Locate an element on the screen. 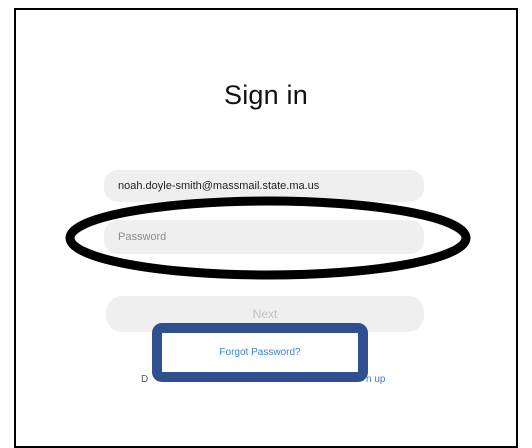  page-title: Sign in is located at coordinates (266, 95).